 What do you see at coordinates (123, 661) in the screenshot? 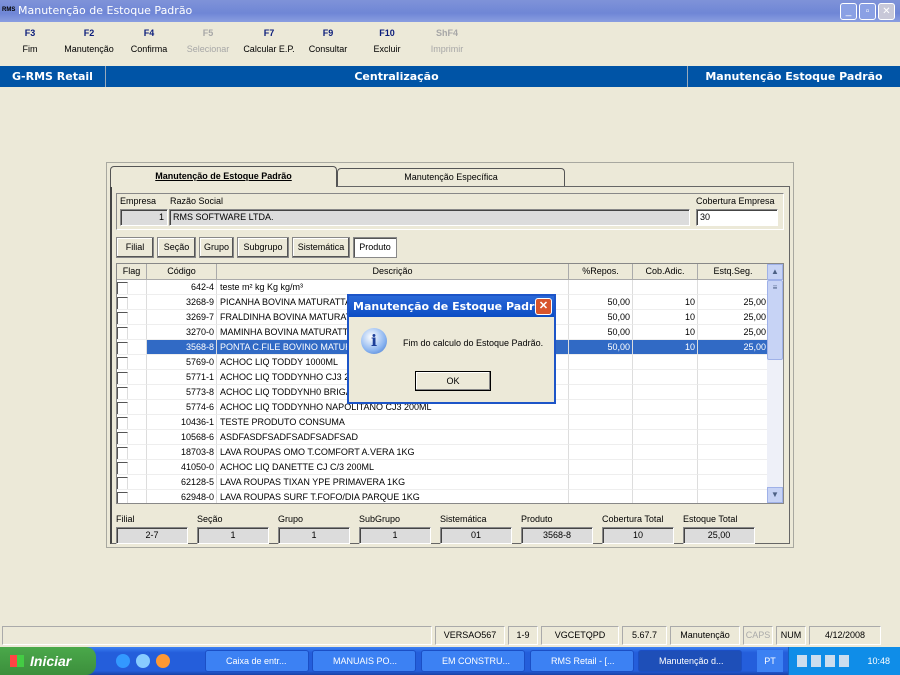
I see `ie-icon` at bounding box center [123, 661].